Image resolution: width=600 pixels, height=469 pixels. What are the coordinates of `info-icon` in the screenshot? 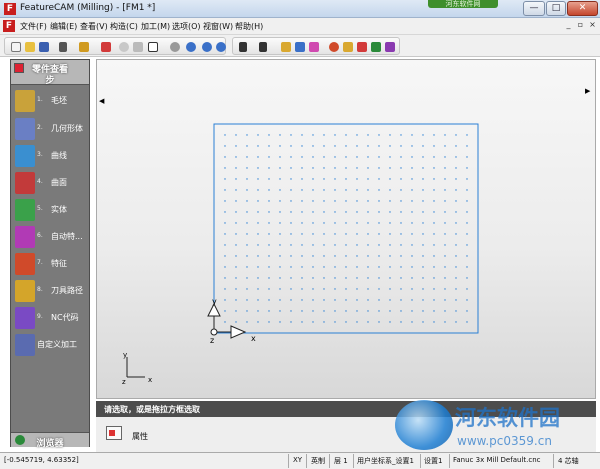 It's located at (191, 47).